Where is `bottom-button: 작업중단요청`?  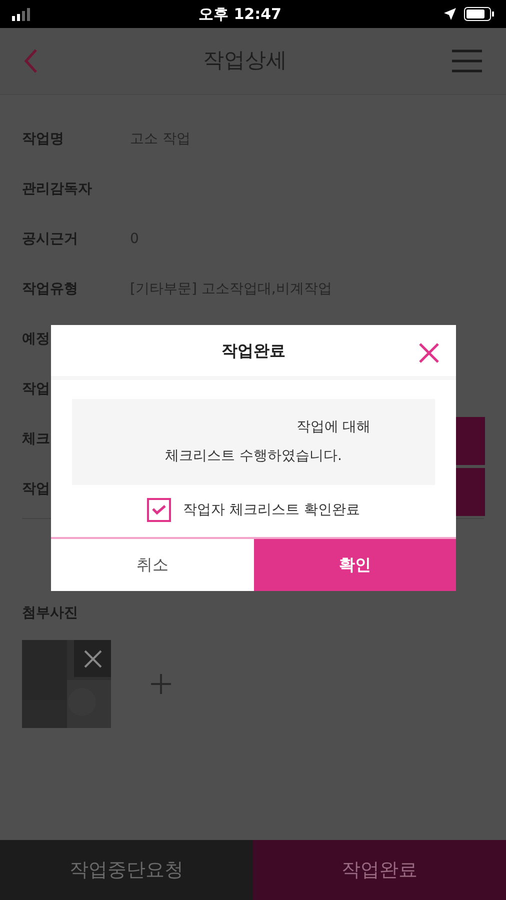 bottom-button: 작업중단요청 is located at coordinates (126, 870).